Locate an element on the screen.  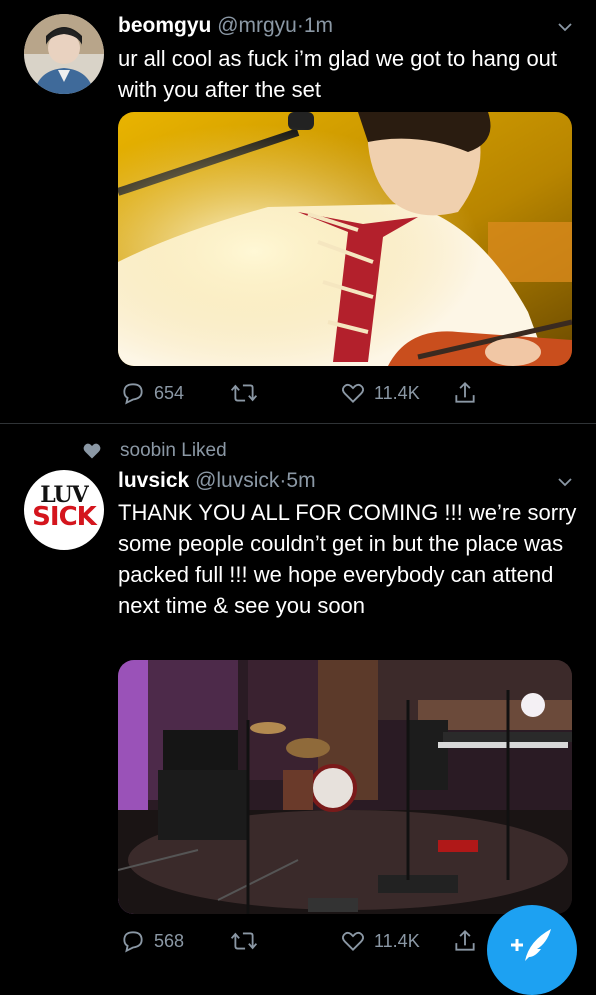
heart-filled-icon is located at coordinates (92, 451).